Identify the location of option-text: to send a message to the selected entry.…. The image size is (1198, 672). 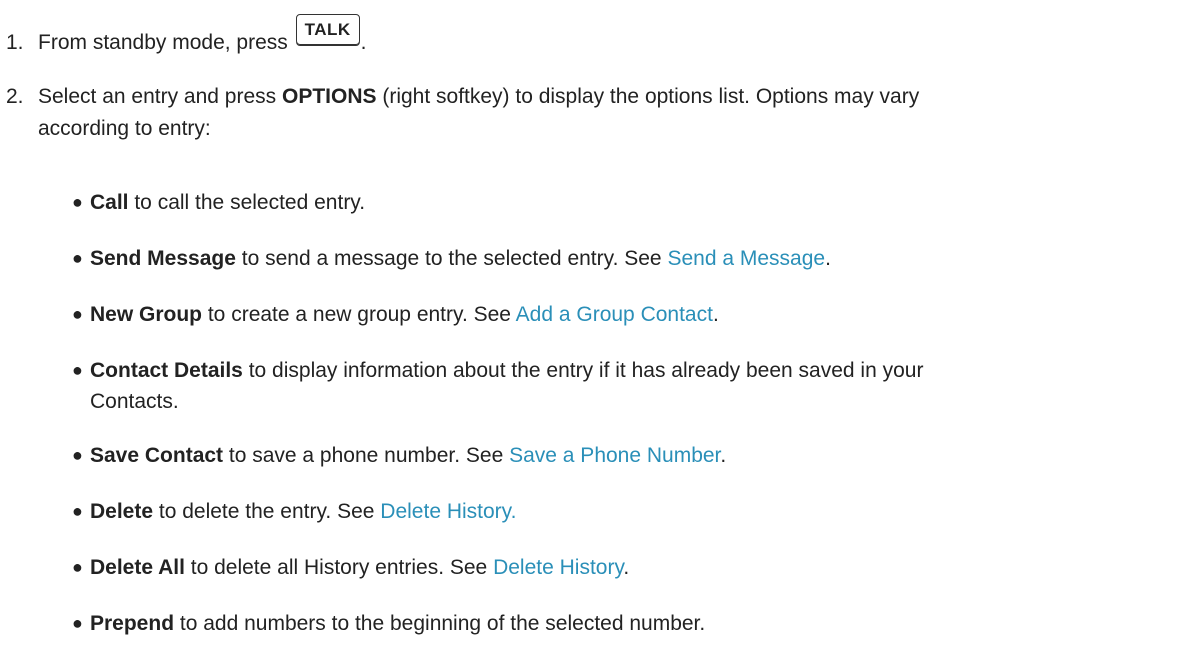
(451, 258).